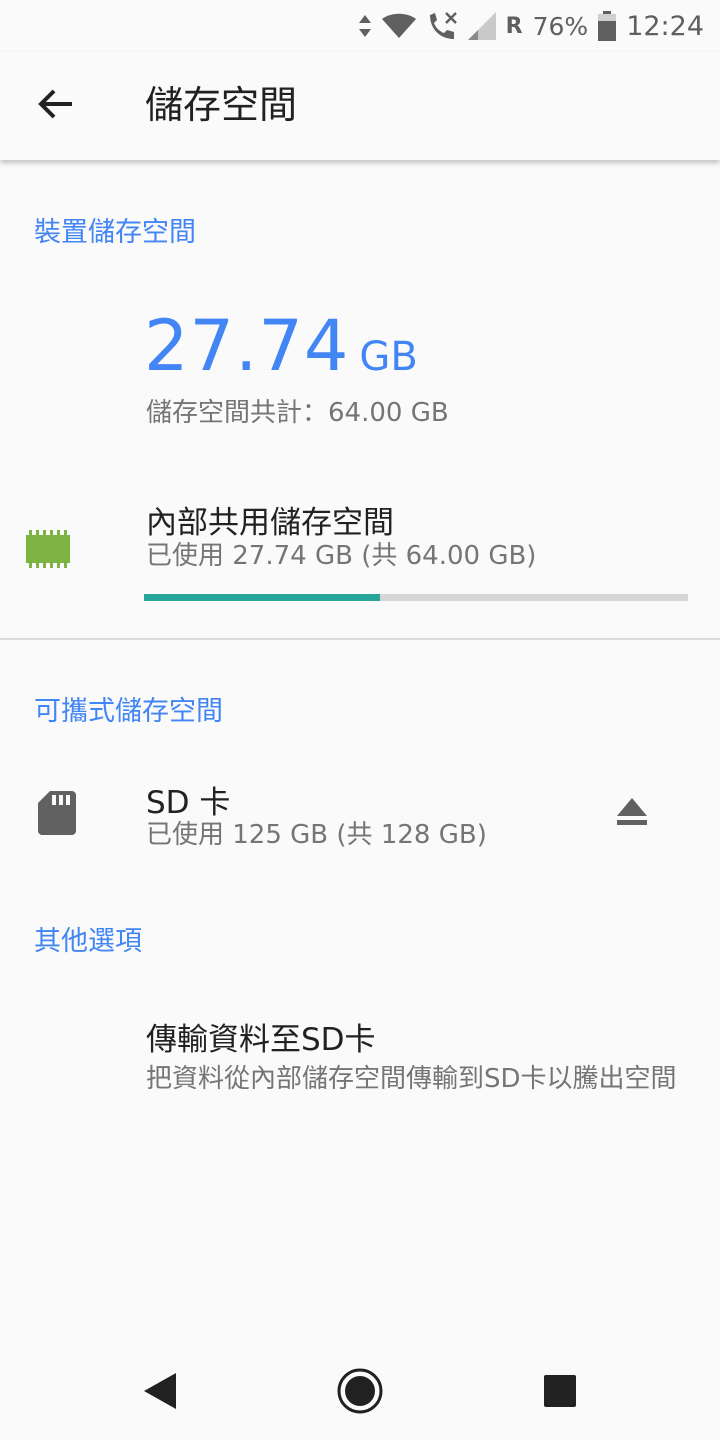 The width and height of the screenshot is (720, 1440). What do you see at coordinates (115, 232) in the screenshot?
I see `device-storage-header: 裝置儲存空間` at bounding box center [115, 232].